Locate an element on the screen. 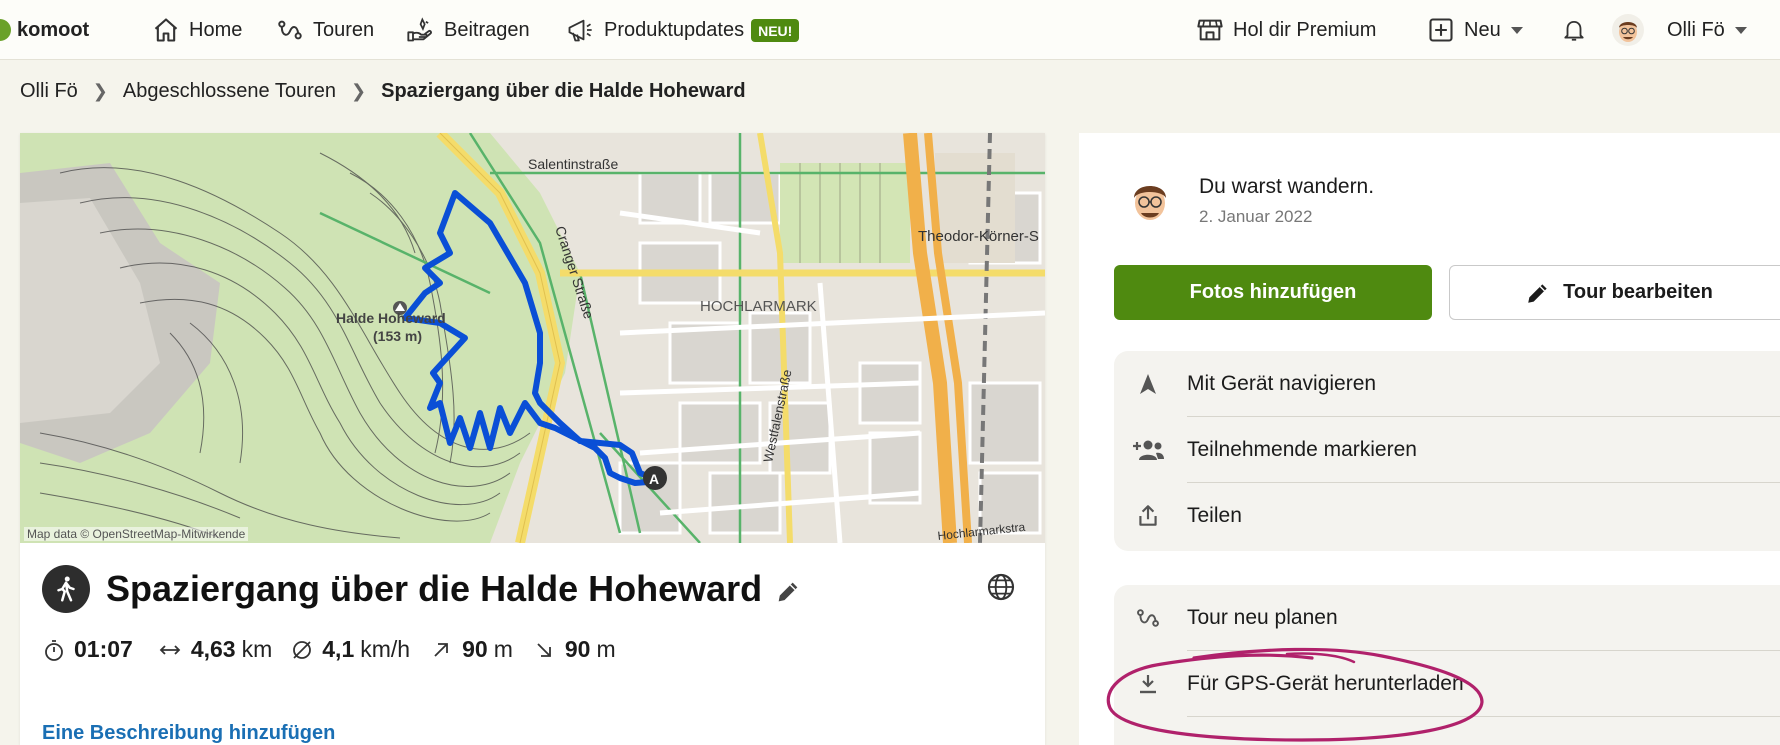 The width and height of the screenshot is (1780, 745). distance-unit: km is located at coordinates (257, 649).